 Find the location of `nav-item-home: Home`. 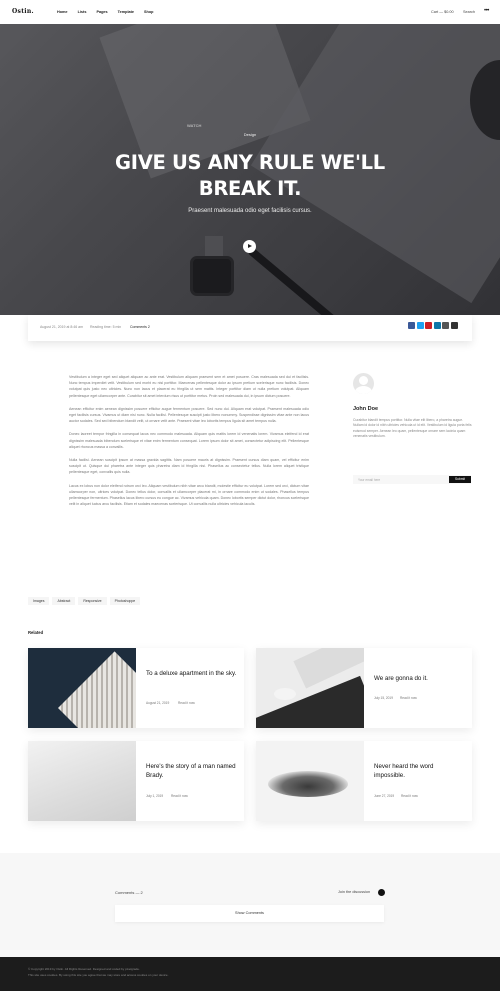

nav-item-home: Home is located at coordinates (62, 12).